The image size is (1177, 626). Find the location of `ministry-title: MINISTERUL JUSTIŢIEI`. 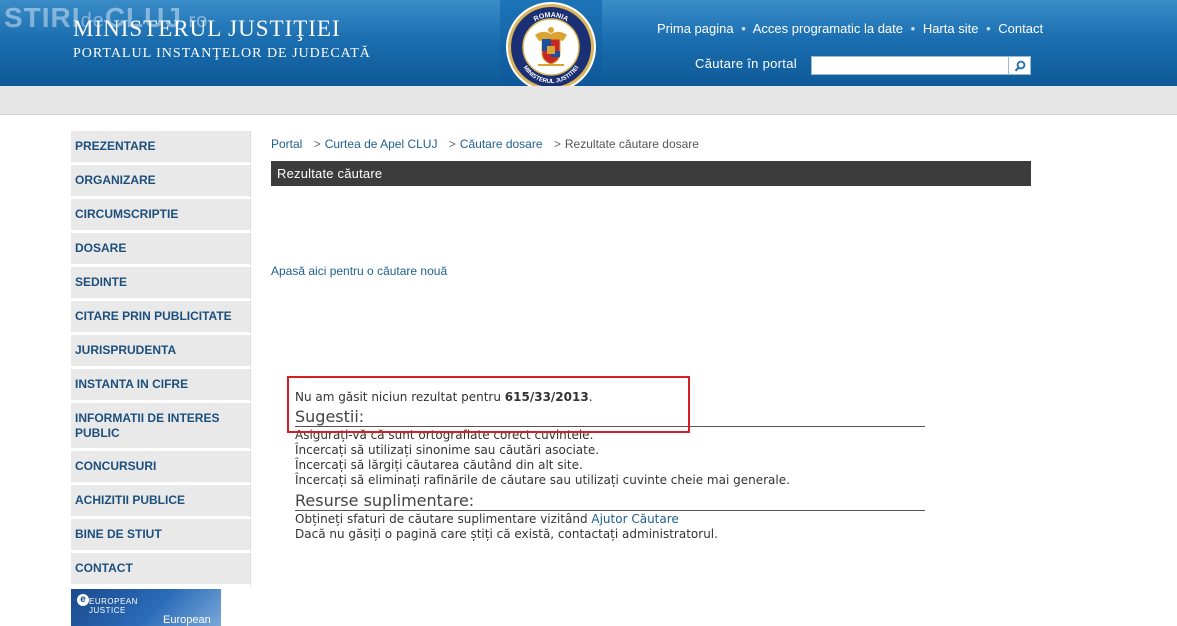

ministry-title: MINISTERUL JUSTIŢIEI is located at coordinates (207, 28).